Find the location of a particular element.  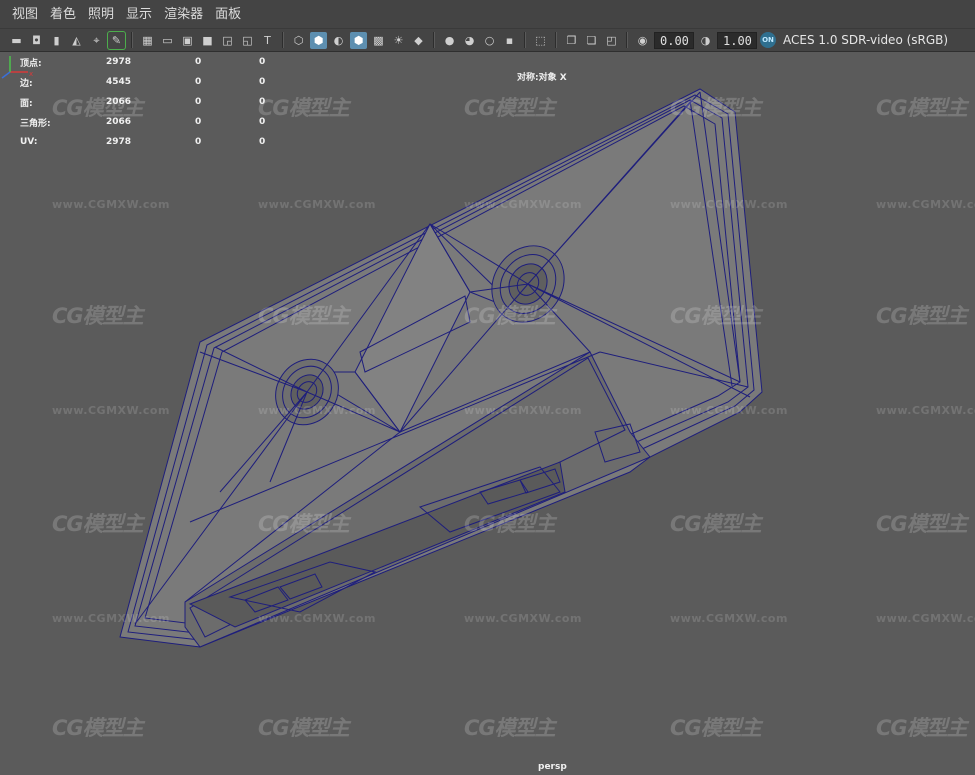

xray-icon: ❐ is located at coordinates (571, 40).